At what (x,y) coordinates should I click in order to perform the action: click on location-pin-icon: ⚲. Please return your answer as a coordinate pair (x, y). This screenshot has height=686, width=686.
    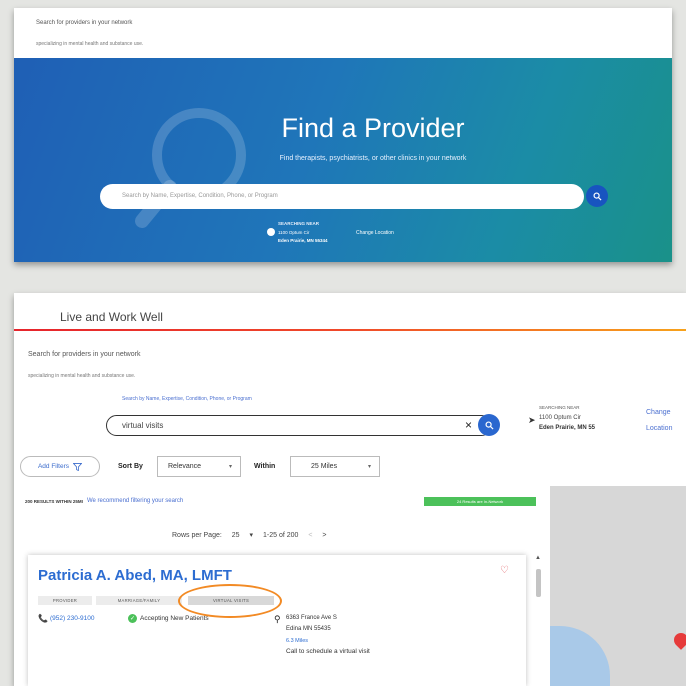
    Looking at the image, I should click on (277, 619).